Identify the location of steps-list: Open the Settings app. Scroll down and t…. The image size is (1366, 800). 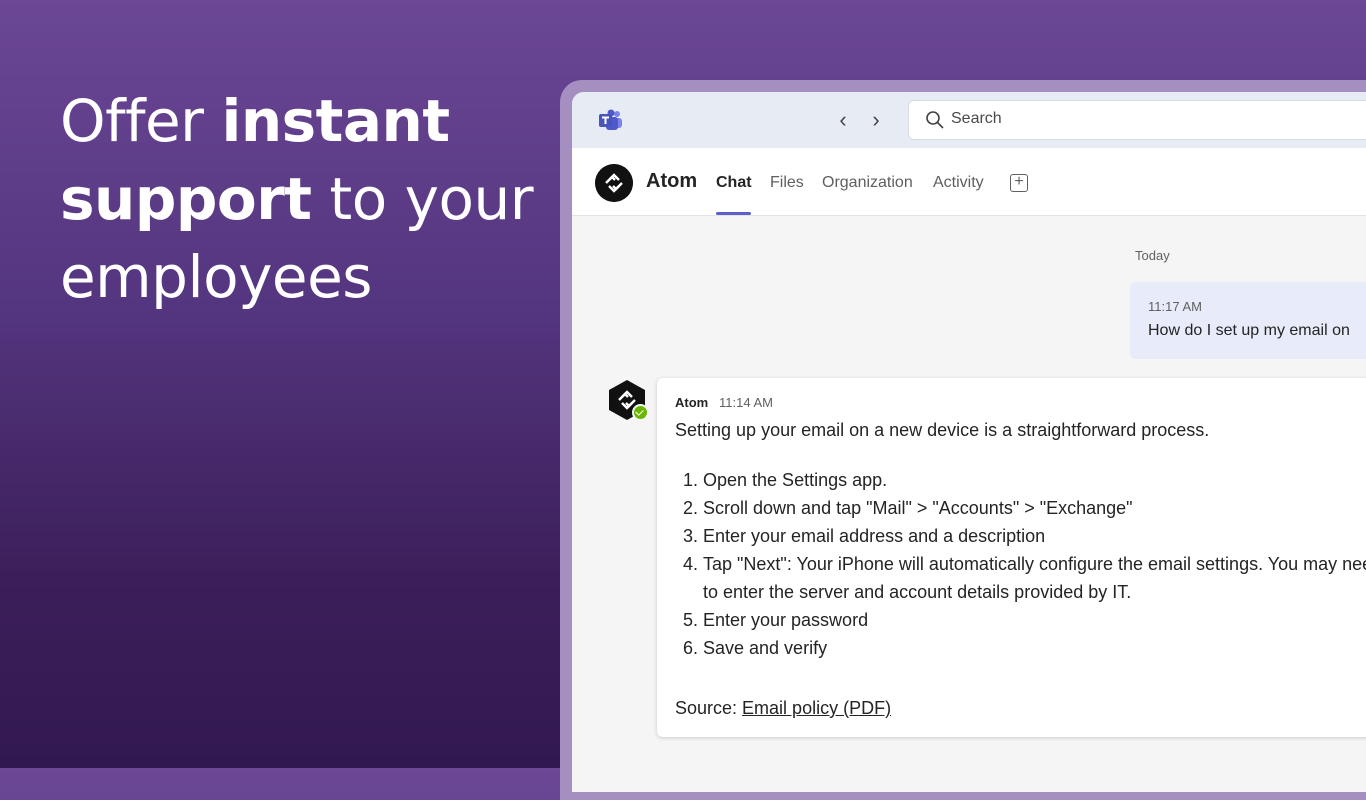
(1020, 564).